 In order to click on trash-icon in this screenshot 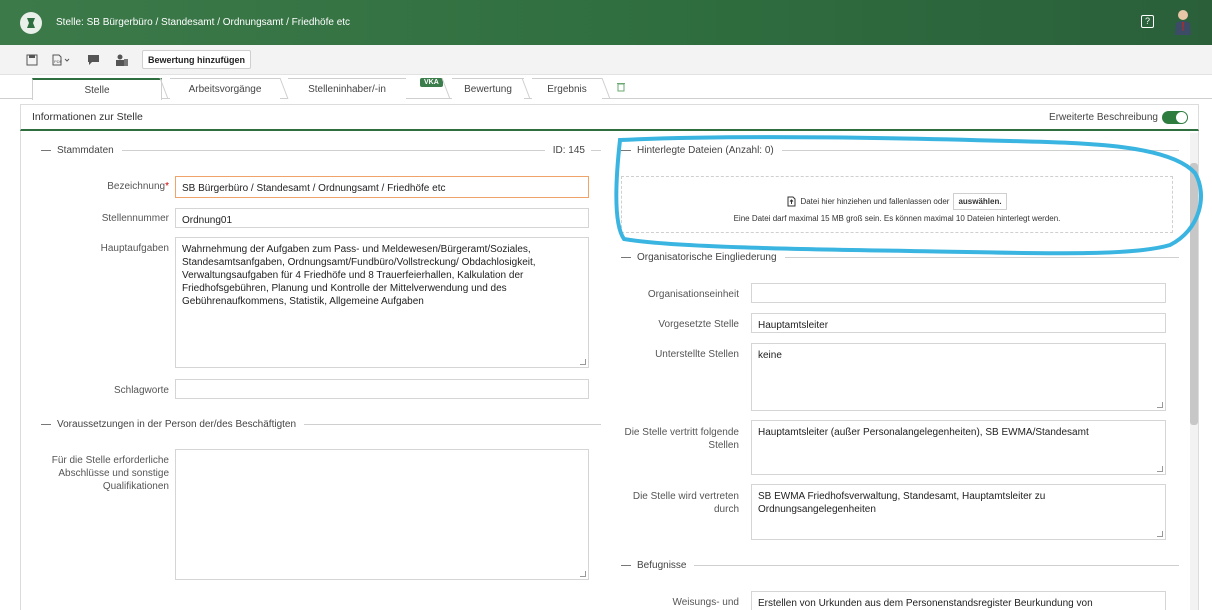, I will do `click(621, 88)`.